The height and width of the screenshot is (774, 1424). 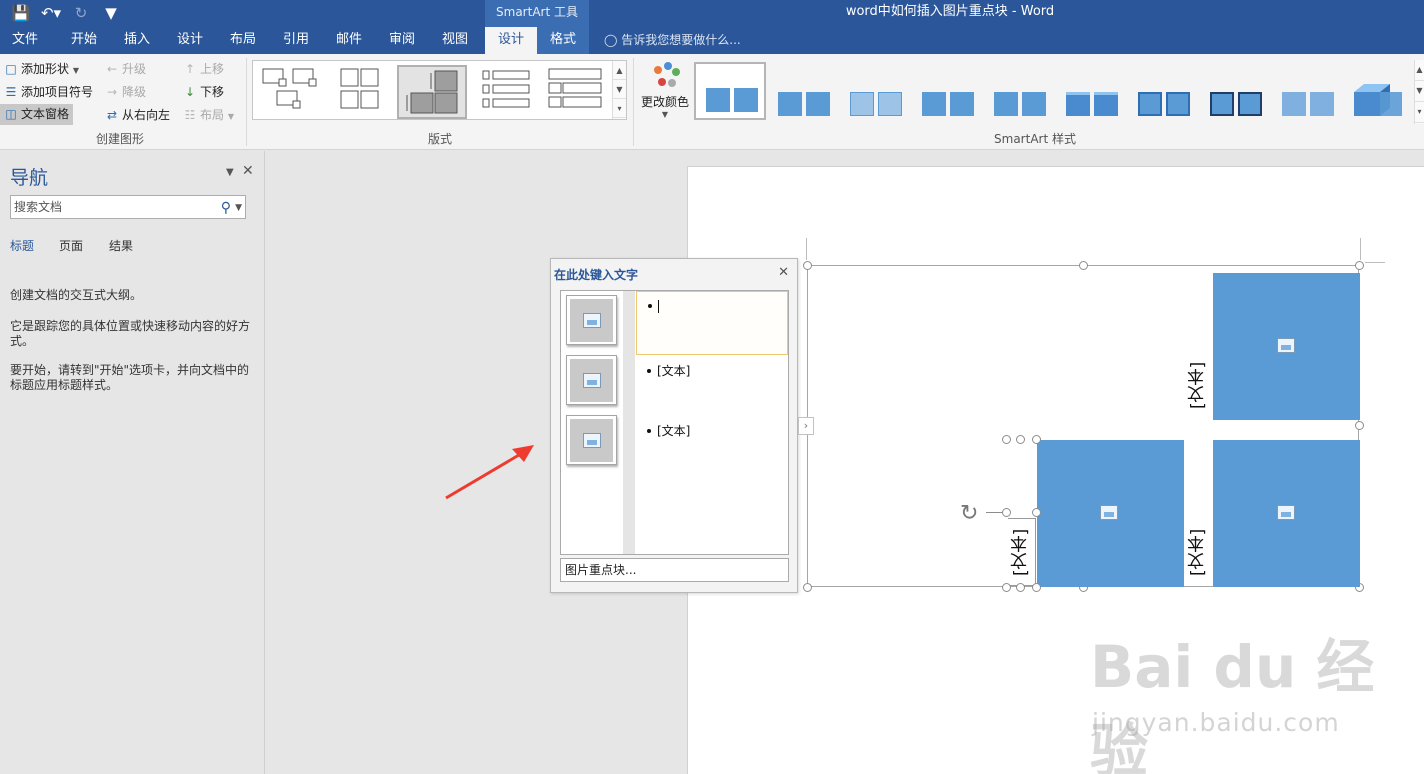 What do you see at coordinates (563, 40) in the screenshot?
I see `tab-smartart-format: 格式` at bounding box center [563, 40].